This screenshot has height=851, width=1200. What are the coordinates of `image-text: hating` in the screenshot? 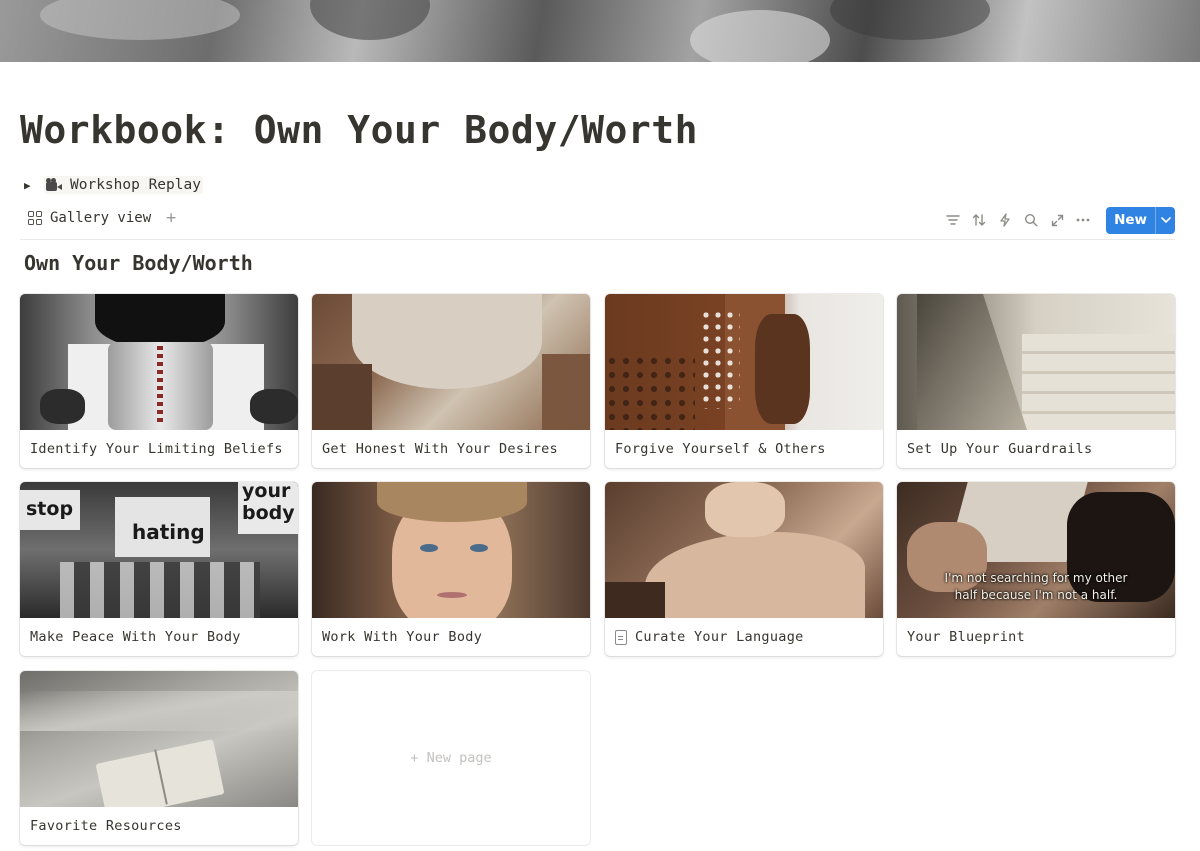 It's located at (168, 532).